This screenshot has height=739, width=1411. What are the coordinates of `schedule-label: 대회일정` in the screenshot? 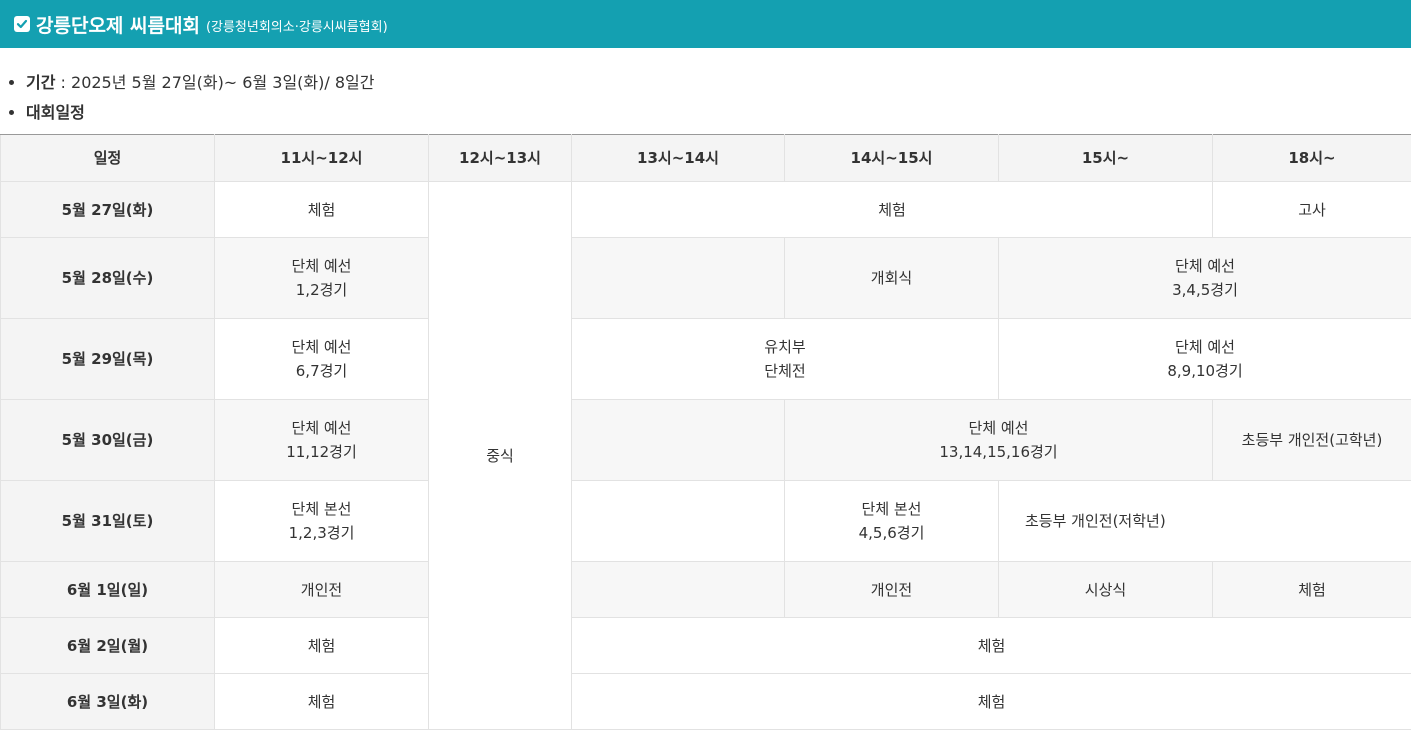 It's located at (55, 112).